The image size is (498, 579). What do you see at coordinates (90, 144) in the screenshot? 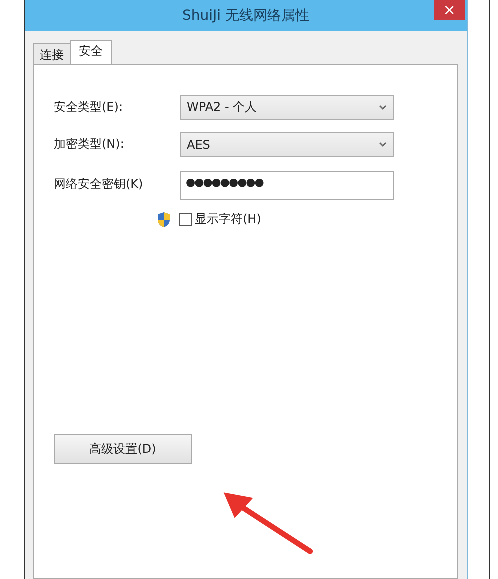
I see `field-label: 加密类型(N):` at bounding box center [90, 144].